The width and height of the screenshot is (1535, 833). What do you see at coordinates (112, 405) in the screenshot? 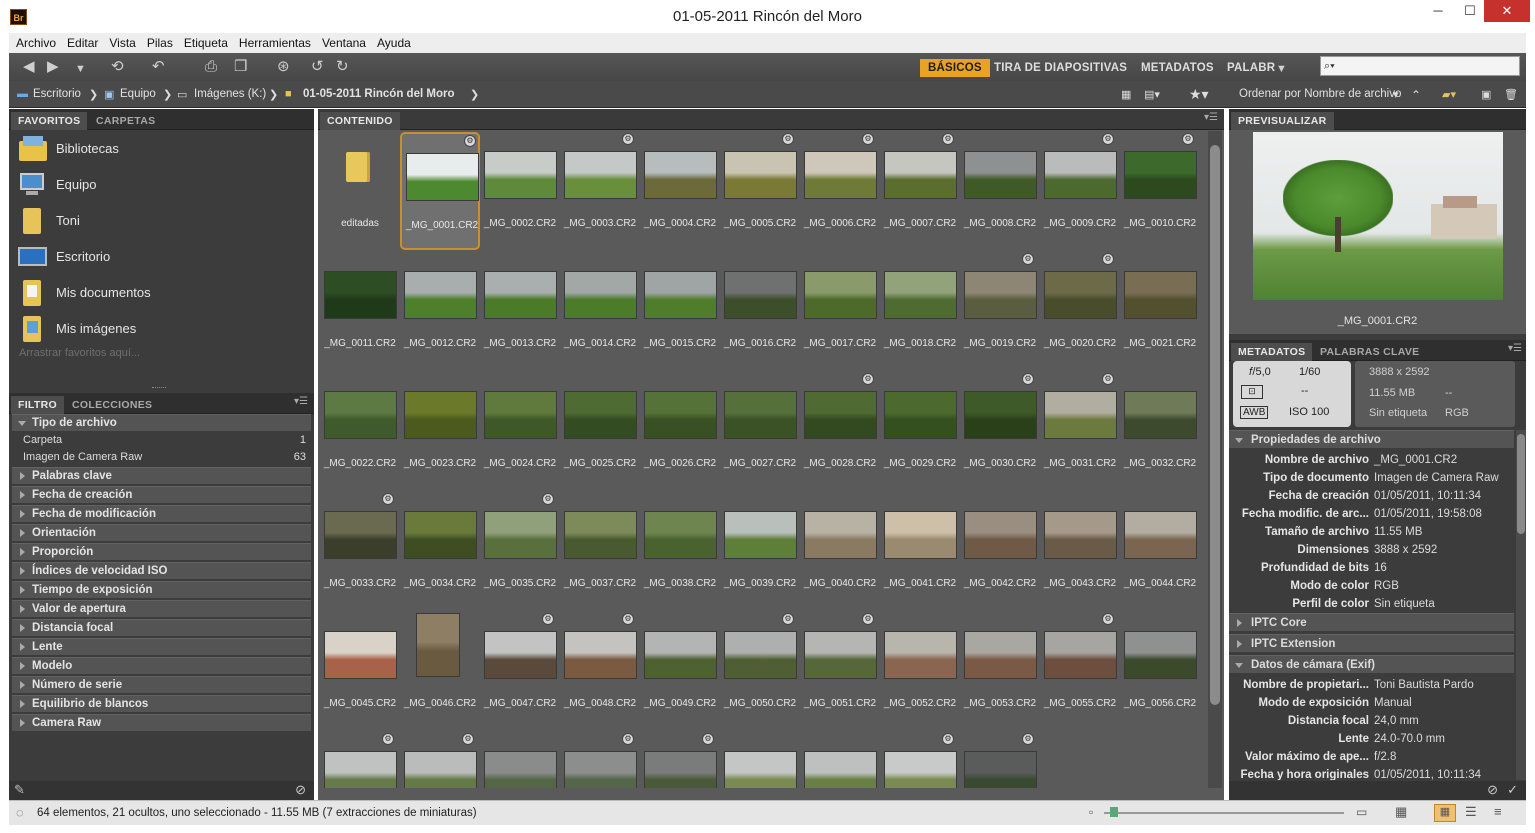
I see `tab-colecciones: COLECCIONES` at bounding box center [112, 405].